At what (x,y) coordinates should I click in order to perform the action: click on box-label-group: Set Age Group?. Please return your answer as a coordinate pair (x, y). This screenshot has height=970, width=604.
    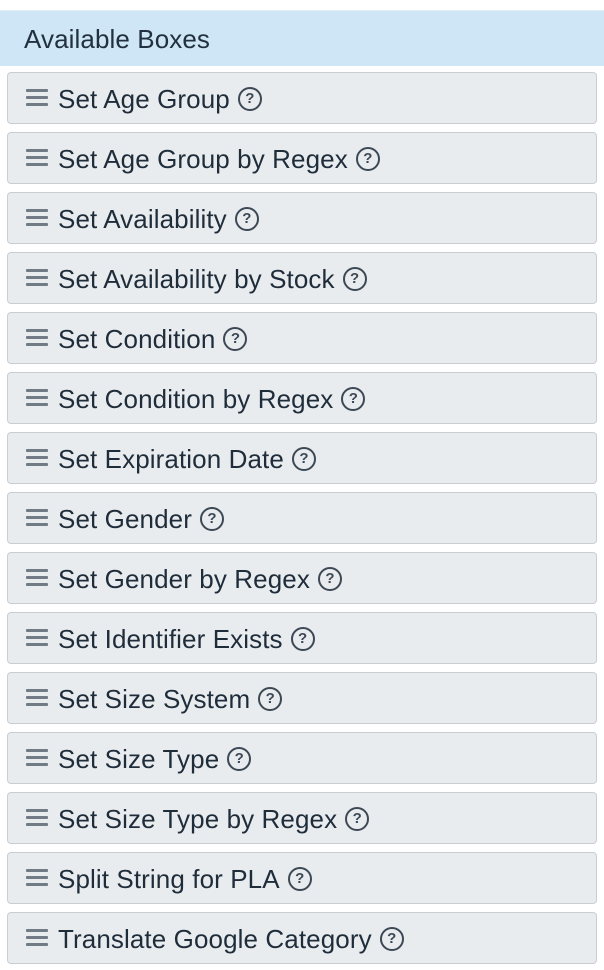
    Looking at the image, I should click on (160, 99).